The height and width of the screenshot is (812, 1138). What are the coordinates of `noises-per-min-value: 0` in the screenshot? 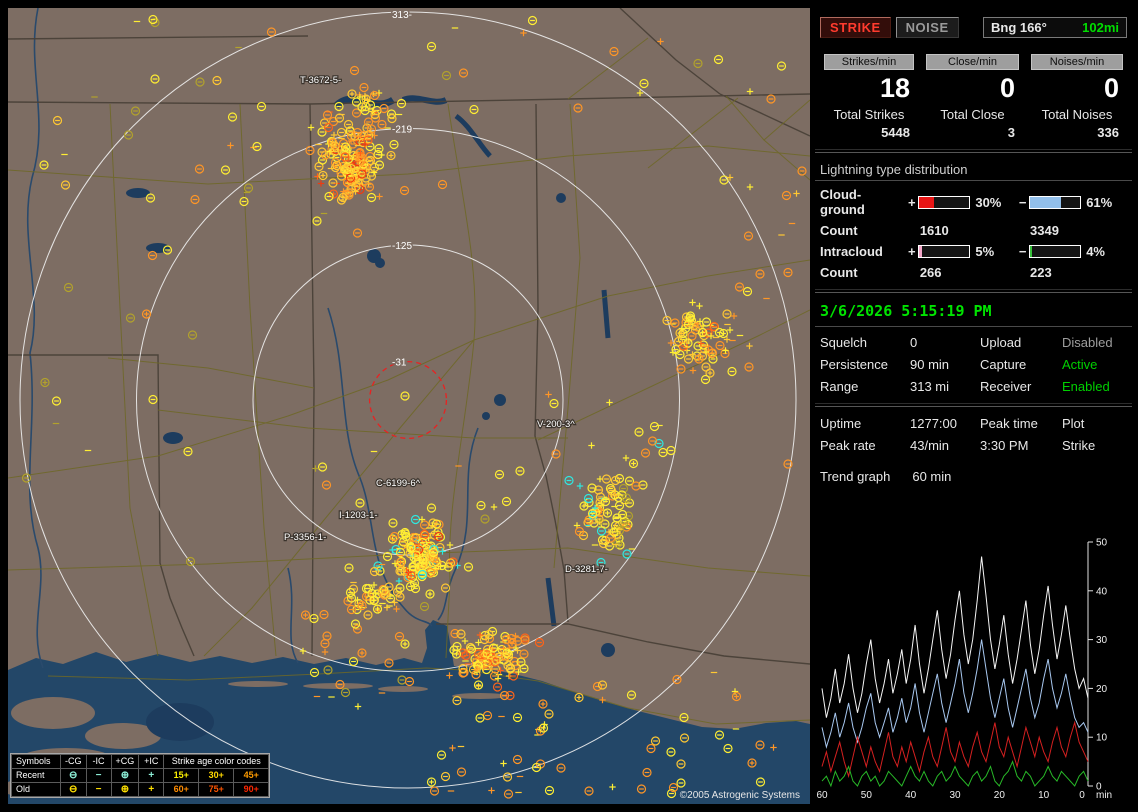 It's located at (1111, 88).